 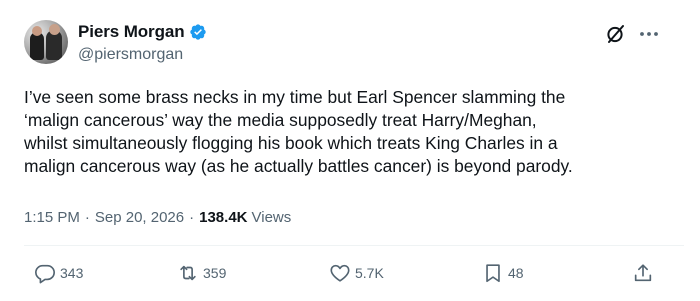 What do you see at coordinates (340, 273) in the screenshot?
I see `heart-icon` at bounding box center [340, 273].